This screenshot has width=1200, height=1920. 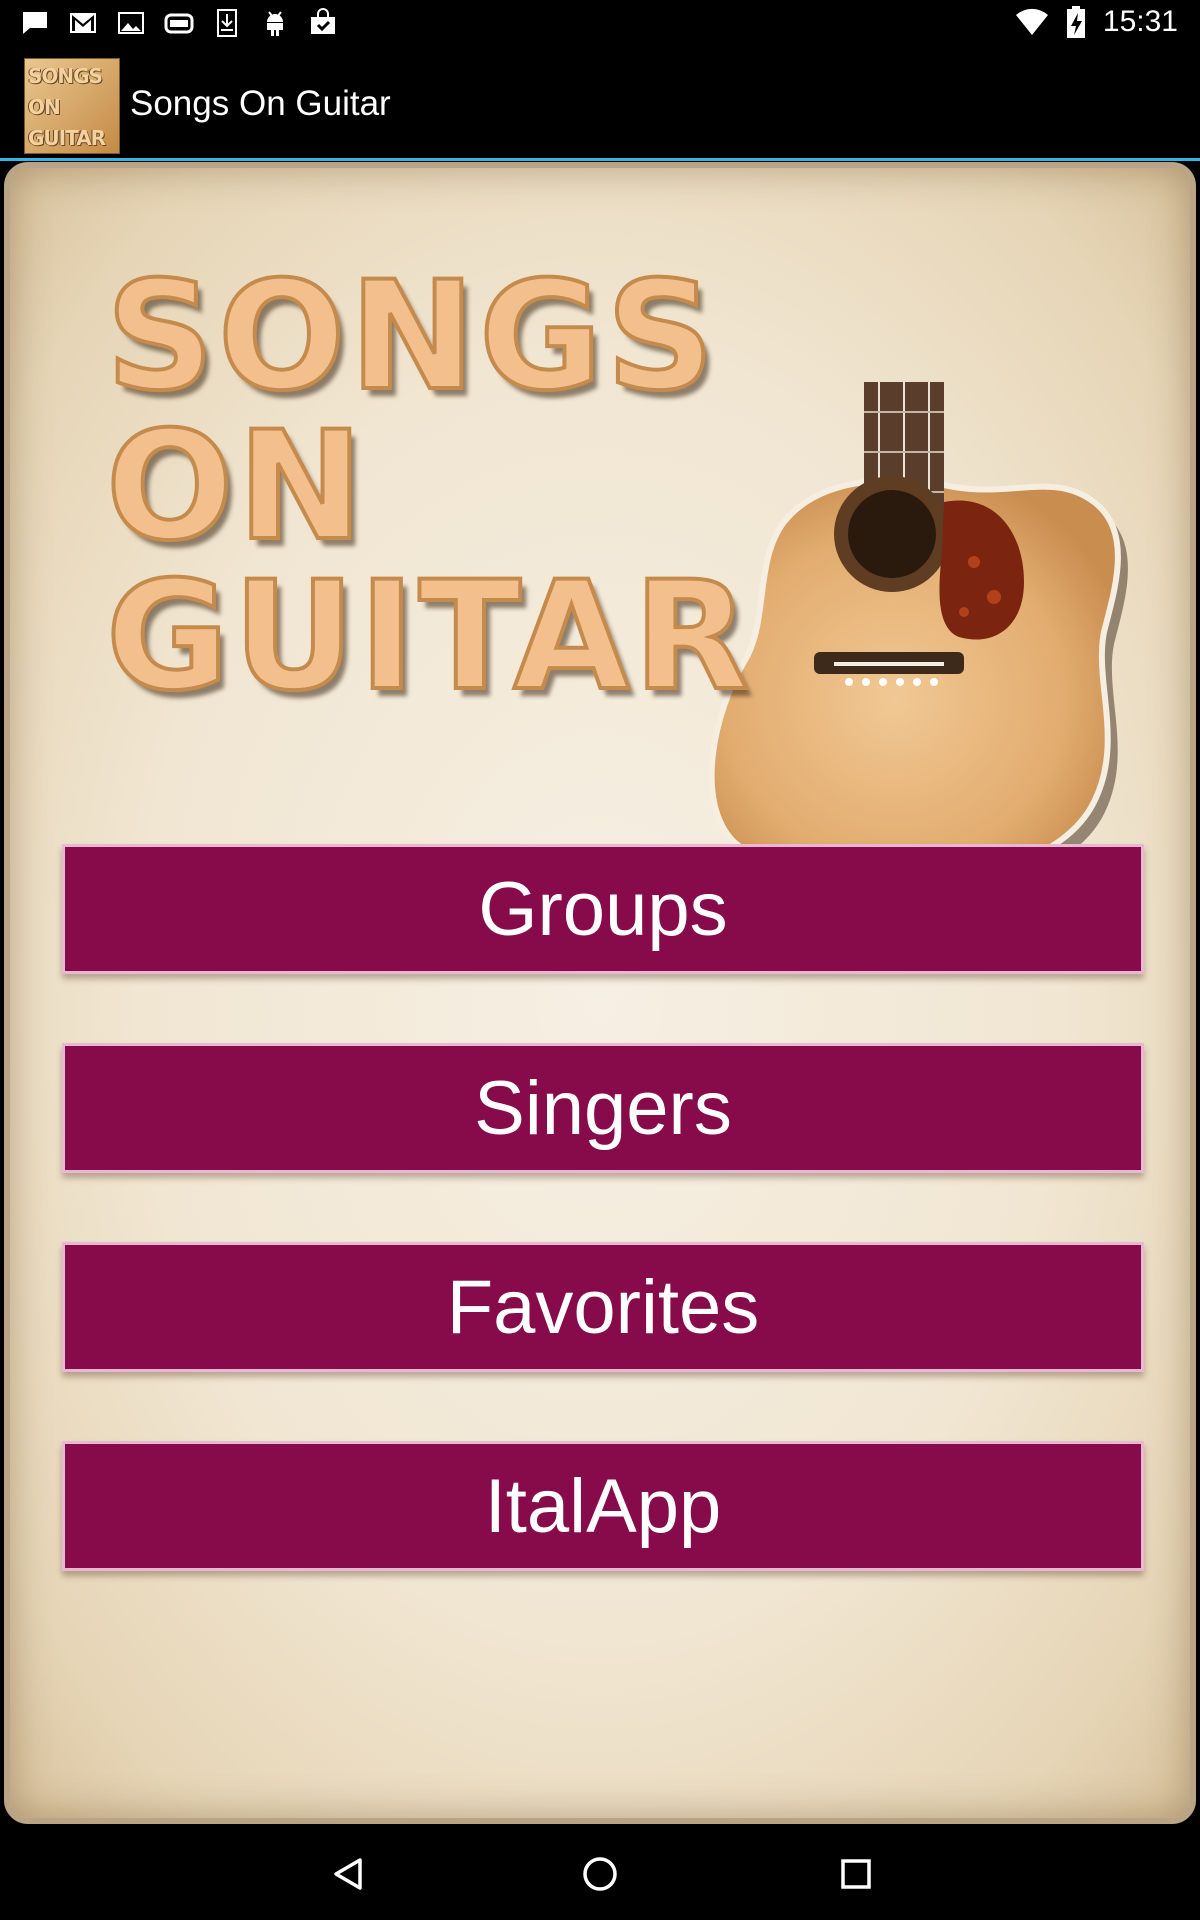 What do you see at coordinates (227, 23) in the screenshot?
I see `download-icon` at bounding box center [227, 23].